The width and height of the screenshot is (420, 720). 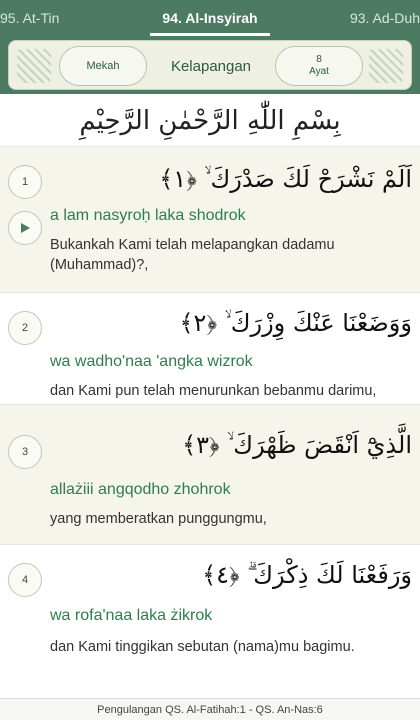 I want to click on ayat-count: 8 Ayat, so click(x=319, y=66).